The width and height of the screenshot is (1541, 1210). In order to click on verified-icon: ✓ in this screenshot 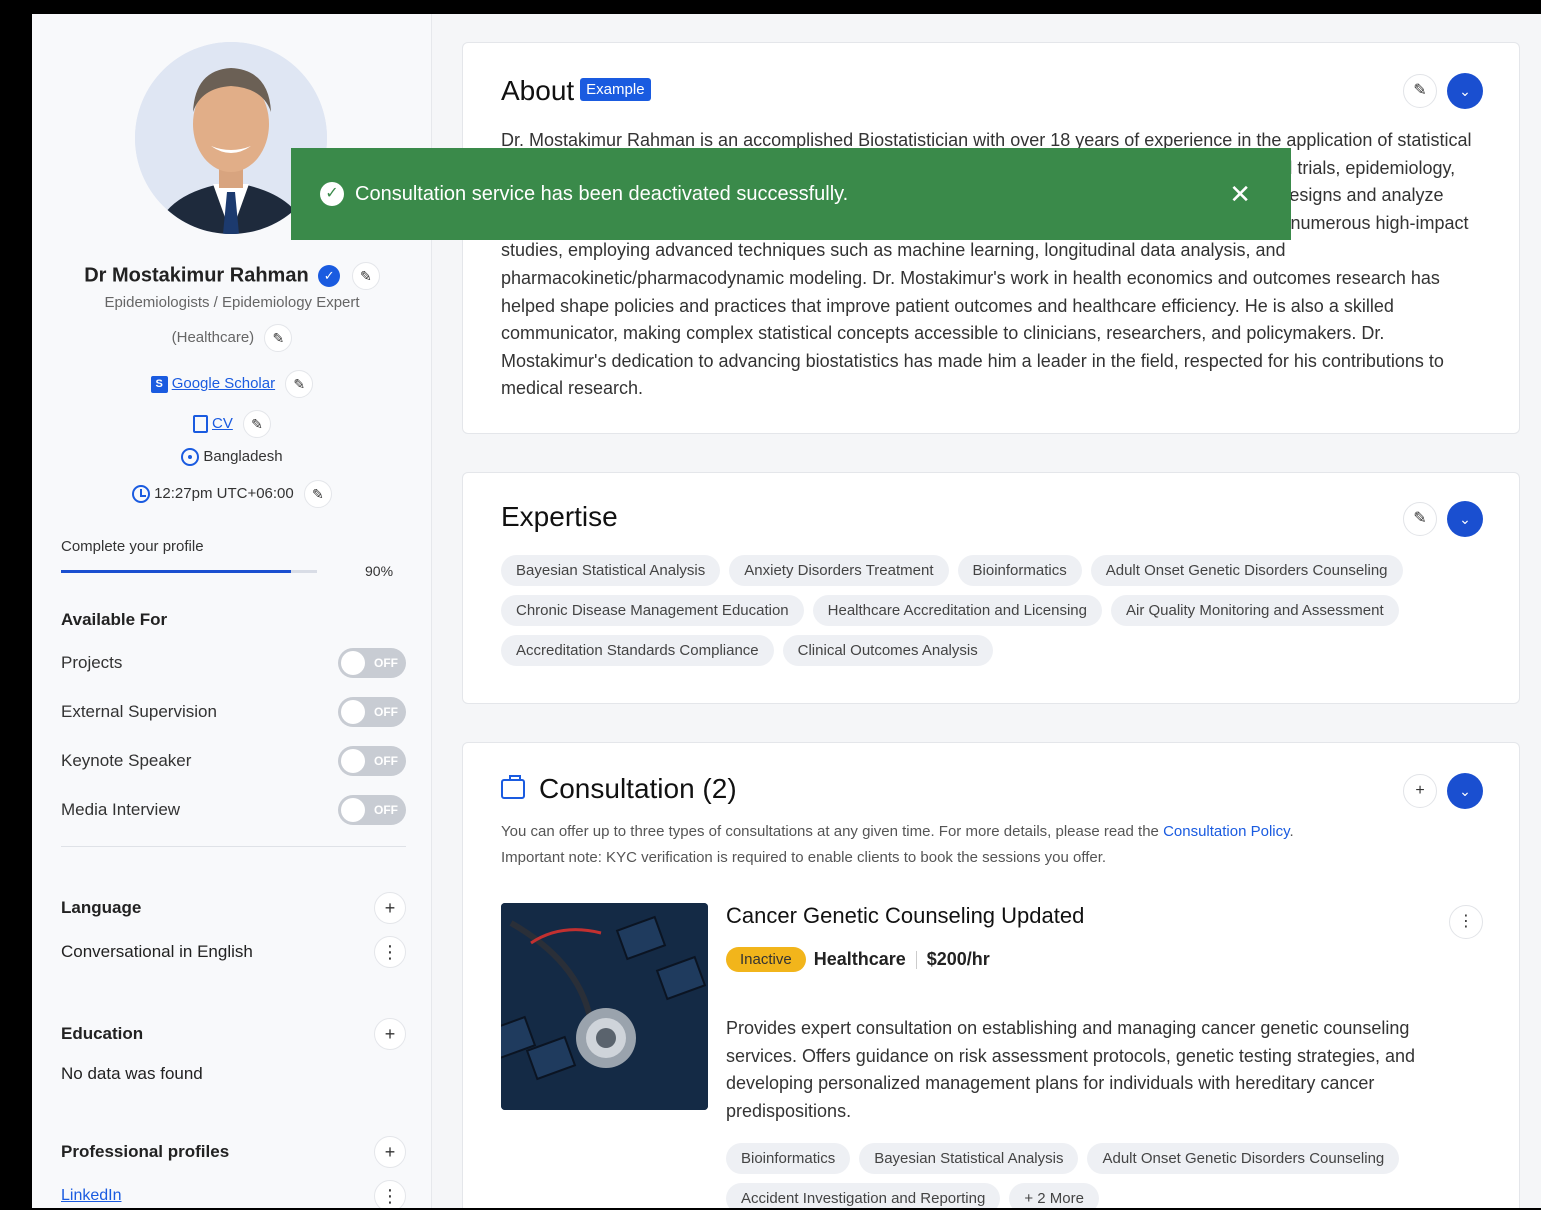, I will do `click(329, 276)`.